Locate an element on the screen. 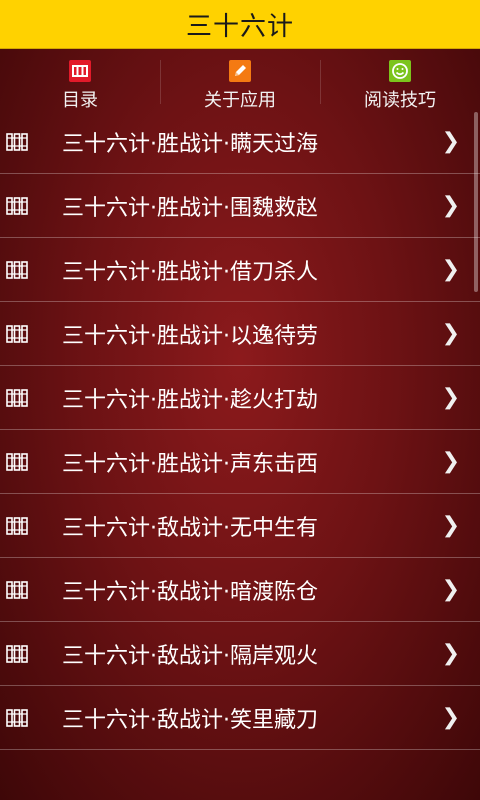 The image size is (480, 800). list-item: 三十六计·胜战计·瞒天过海 ❯ is located at coordinates (240, 142).